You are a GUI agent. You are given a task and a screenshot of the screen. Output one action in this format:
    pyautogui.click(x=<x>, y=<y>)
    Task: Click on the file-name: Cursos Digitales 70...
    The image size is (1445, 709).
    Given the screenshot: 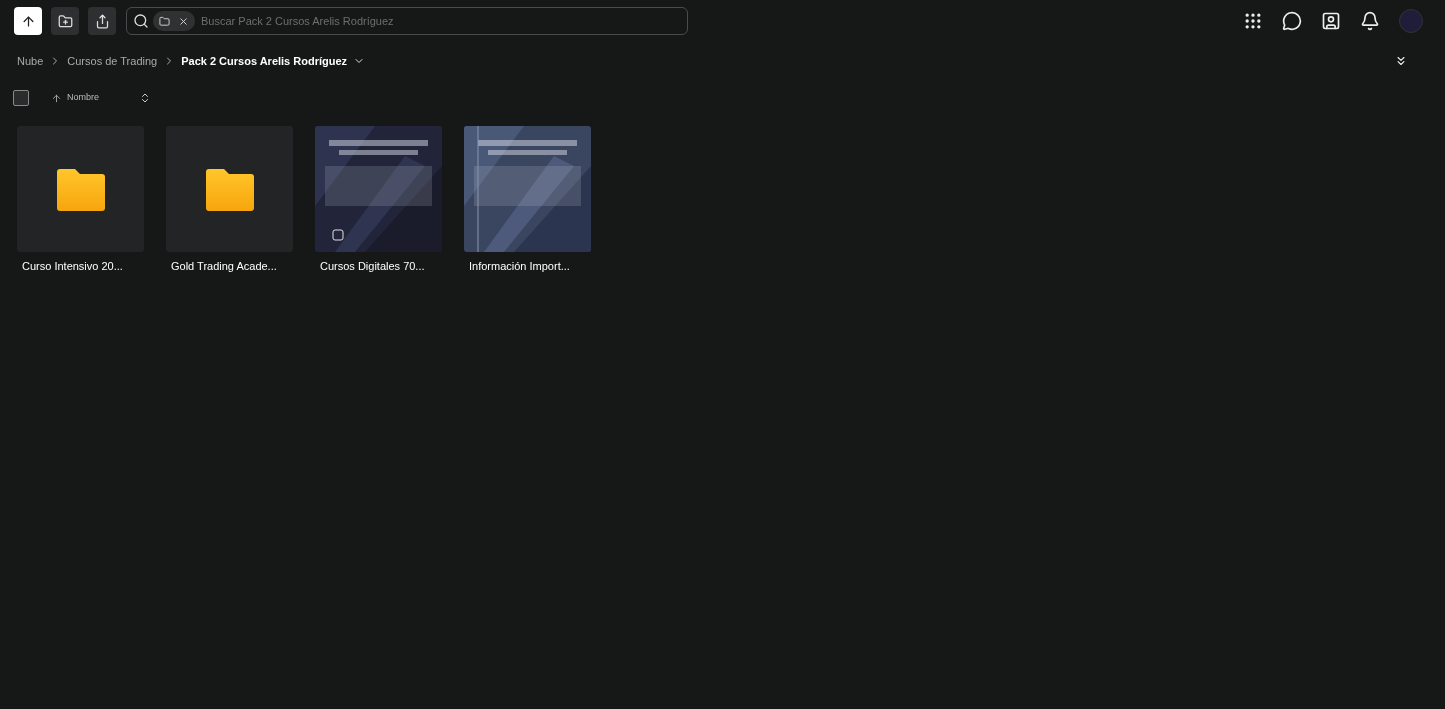 What is the action you would take?
    pyautogui.click(x=372, y=266)
    